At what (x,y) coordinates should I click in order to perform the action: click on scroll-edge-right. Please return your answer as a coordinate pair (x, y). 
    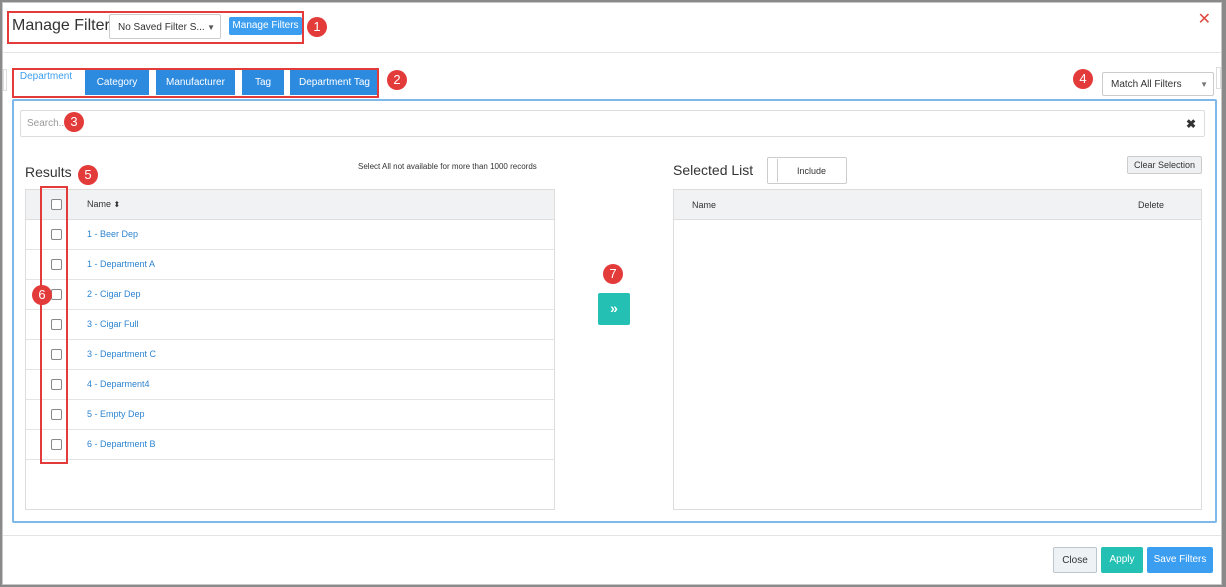
    Looking at the image, I should click on (1218, 78).